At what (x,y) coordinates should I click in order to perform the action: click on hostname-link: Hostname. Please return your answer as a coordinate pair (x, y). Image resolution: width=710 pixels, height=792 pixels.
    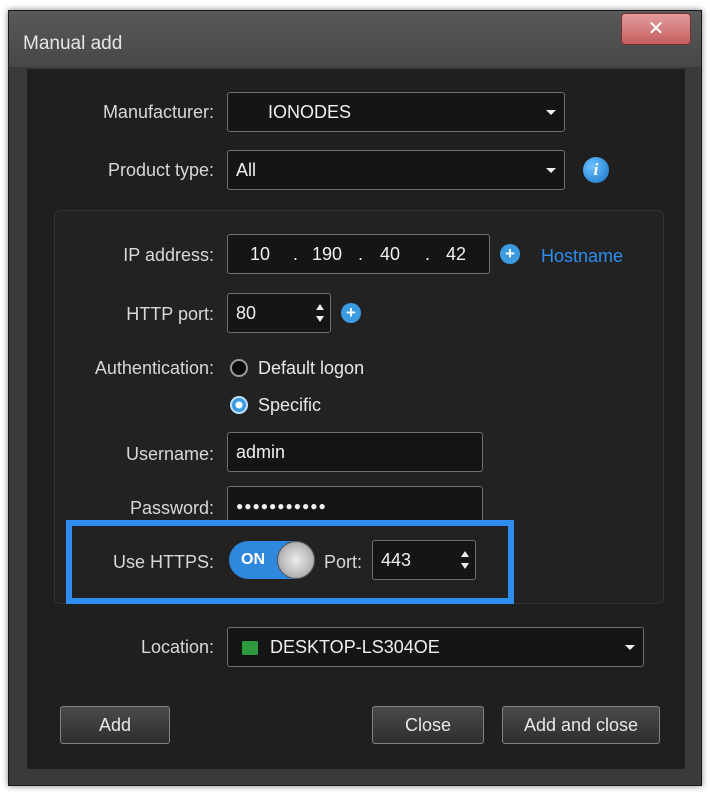
    Looking at the image, I should click on (582, 256).